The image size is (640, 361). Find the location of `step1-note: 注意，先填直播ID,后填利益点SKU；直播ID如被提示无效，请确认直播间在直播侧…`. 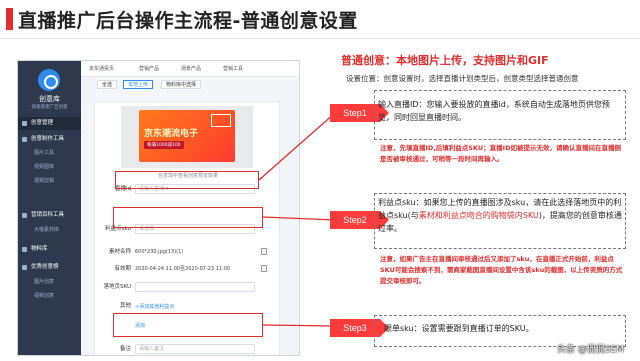

step1-note: 注意，先填直播ID,后填利益点SKU；直播ID如被提示无效，请确认直播间在直播侧… is located at coordinates (500, 153).